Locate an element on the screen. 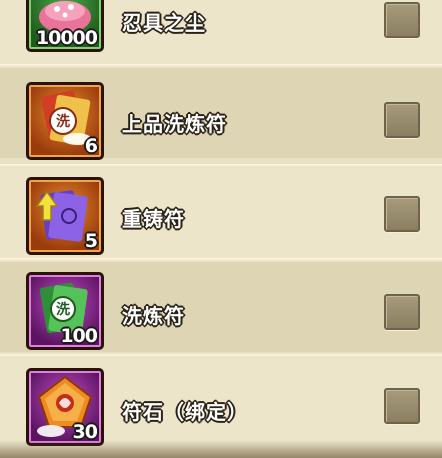 The image size is (442, 458). item-icon-frame: 洗 6 is located at coordinates (65, 121).